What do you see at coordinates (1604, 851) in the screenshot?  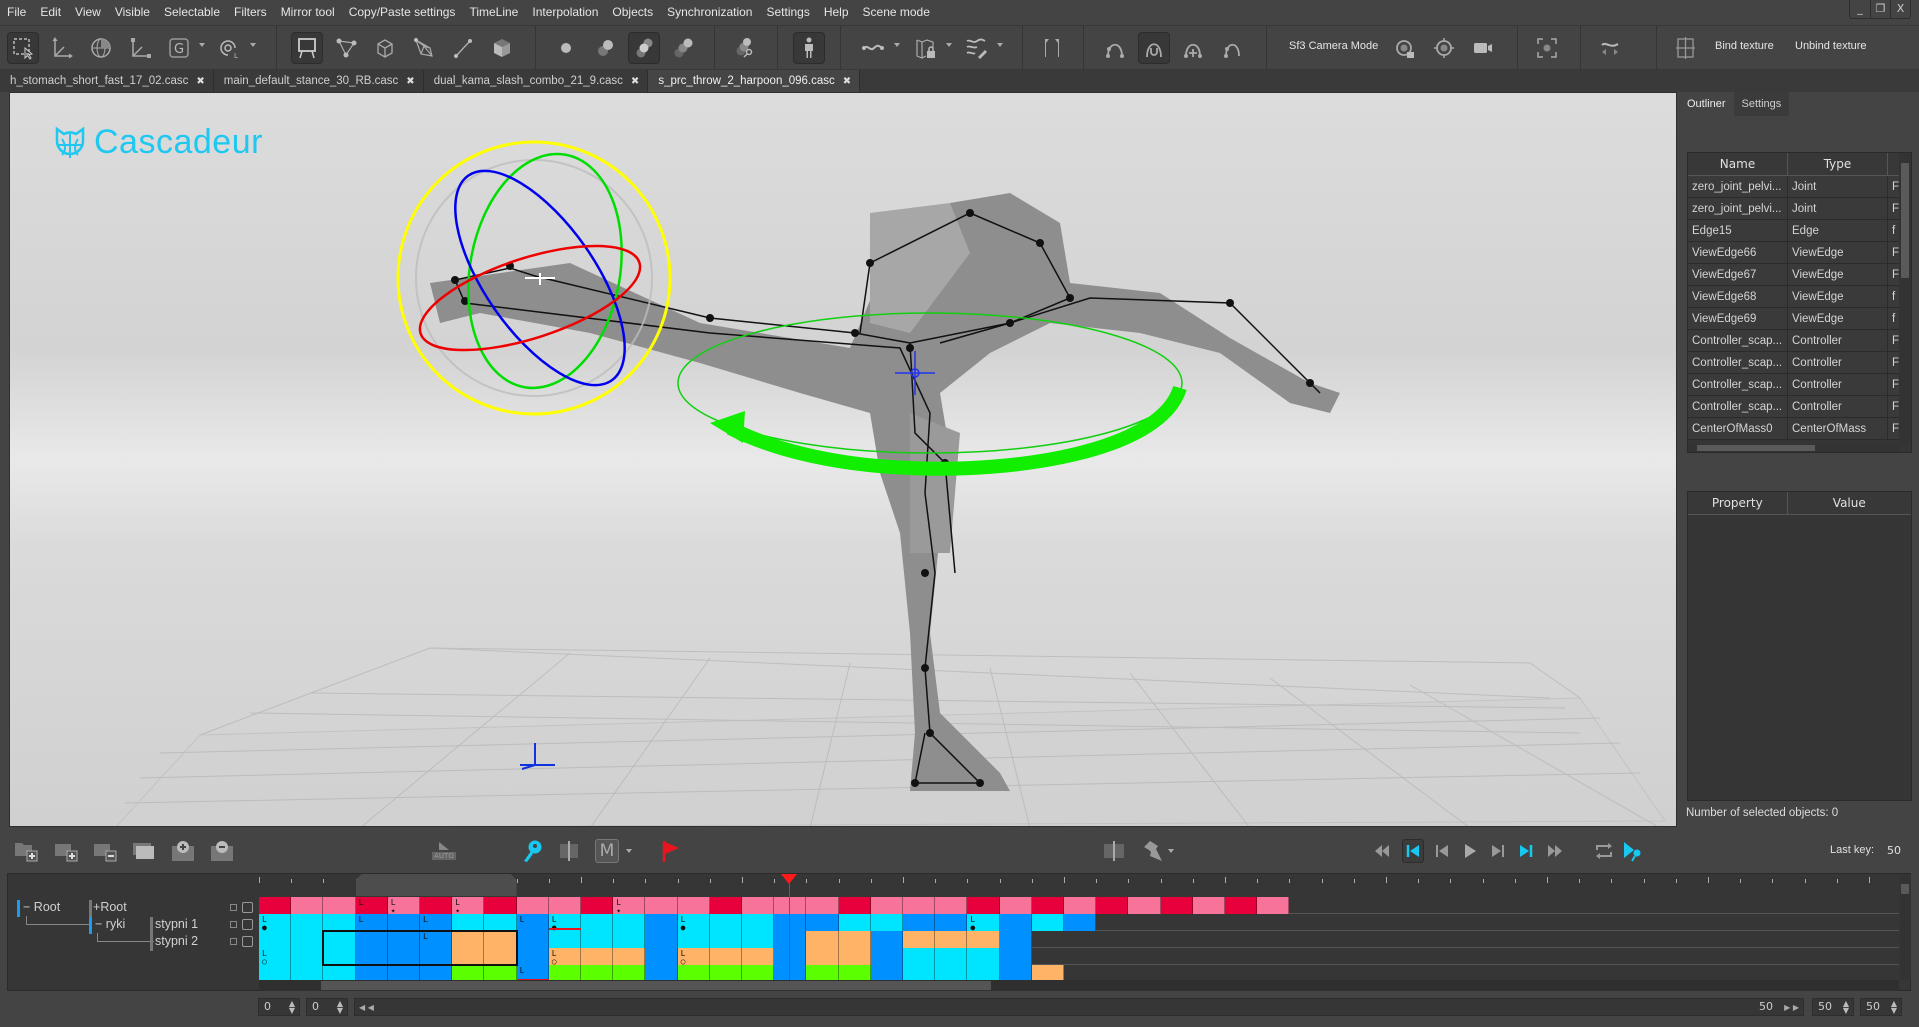 I see `loop-icon` at bounding box center [1604, 851].